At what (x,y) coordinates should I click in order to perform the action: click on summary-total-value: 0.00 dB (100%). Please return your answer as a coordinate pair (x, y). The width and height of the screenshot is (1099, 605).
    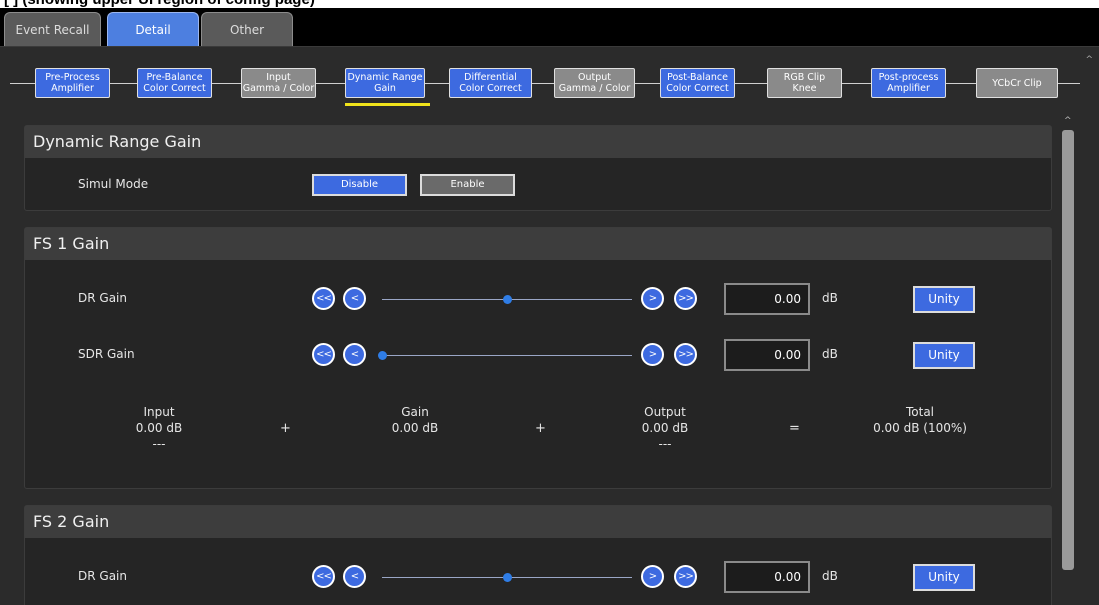
    Looking at the image, I should click on (920, 428).